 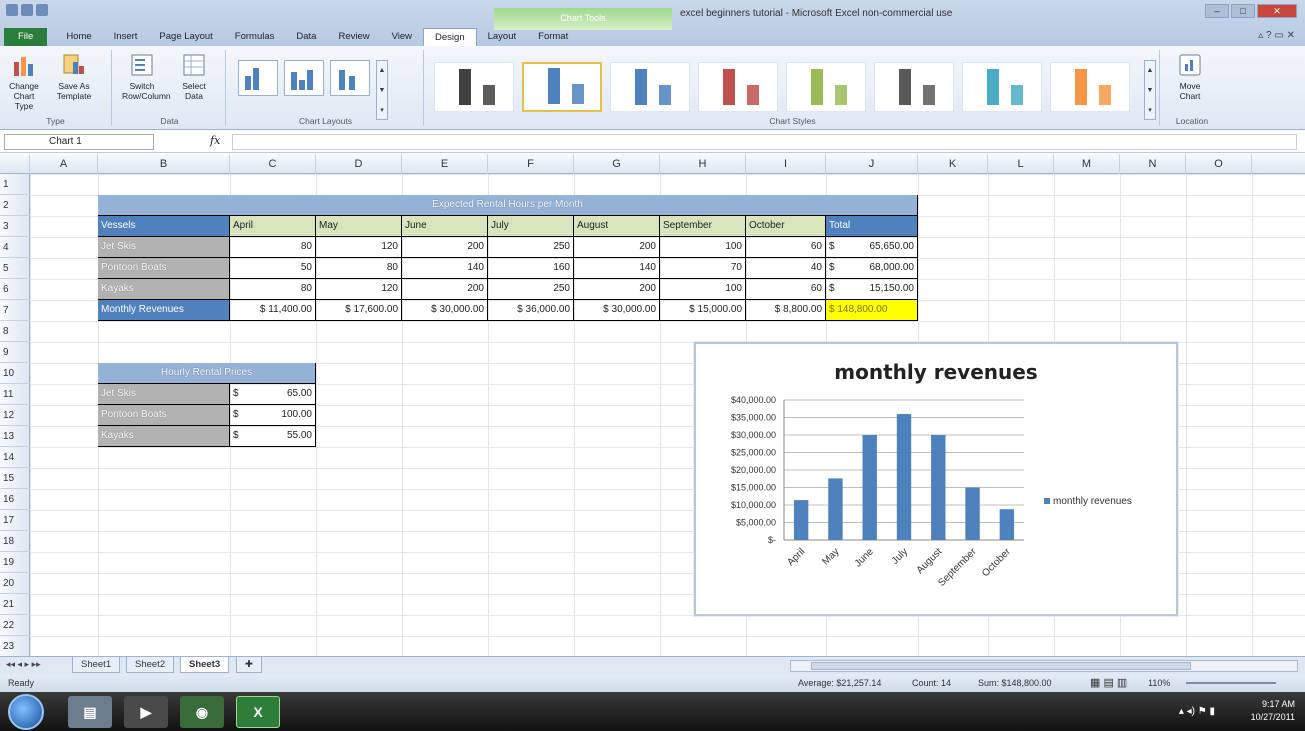 What do you see at coordinates (508, 205) in the screenshot?
I see `table-title: Expected Rental Hours per Month` at bounding box center [508, 205].